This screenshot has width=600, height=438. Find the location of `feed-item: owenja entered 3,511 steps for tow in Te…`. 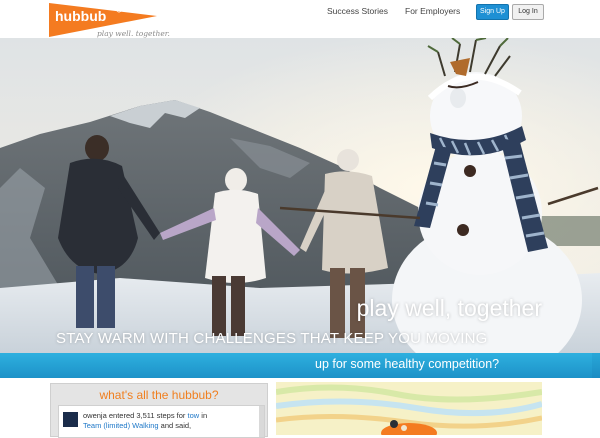

feed-item: owenja entered 3,511 steps for tow in Te… is located at coordinates (173, 421).